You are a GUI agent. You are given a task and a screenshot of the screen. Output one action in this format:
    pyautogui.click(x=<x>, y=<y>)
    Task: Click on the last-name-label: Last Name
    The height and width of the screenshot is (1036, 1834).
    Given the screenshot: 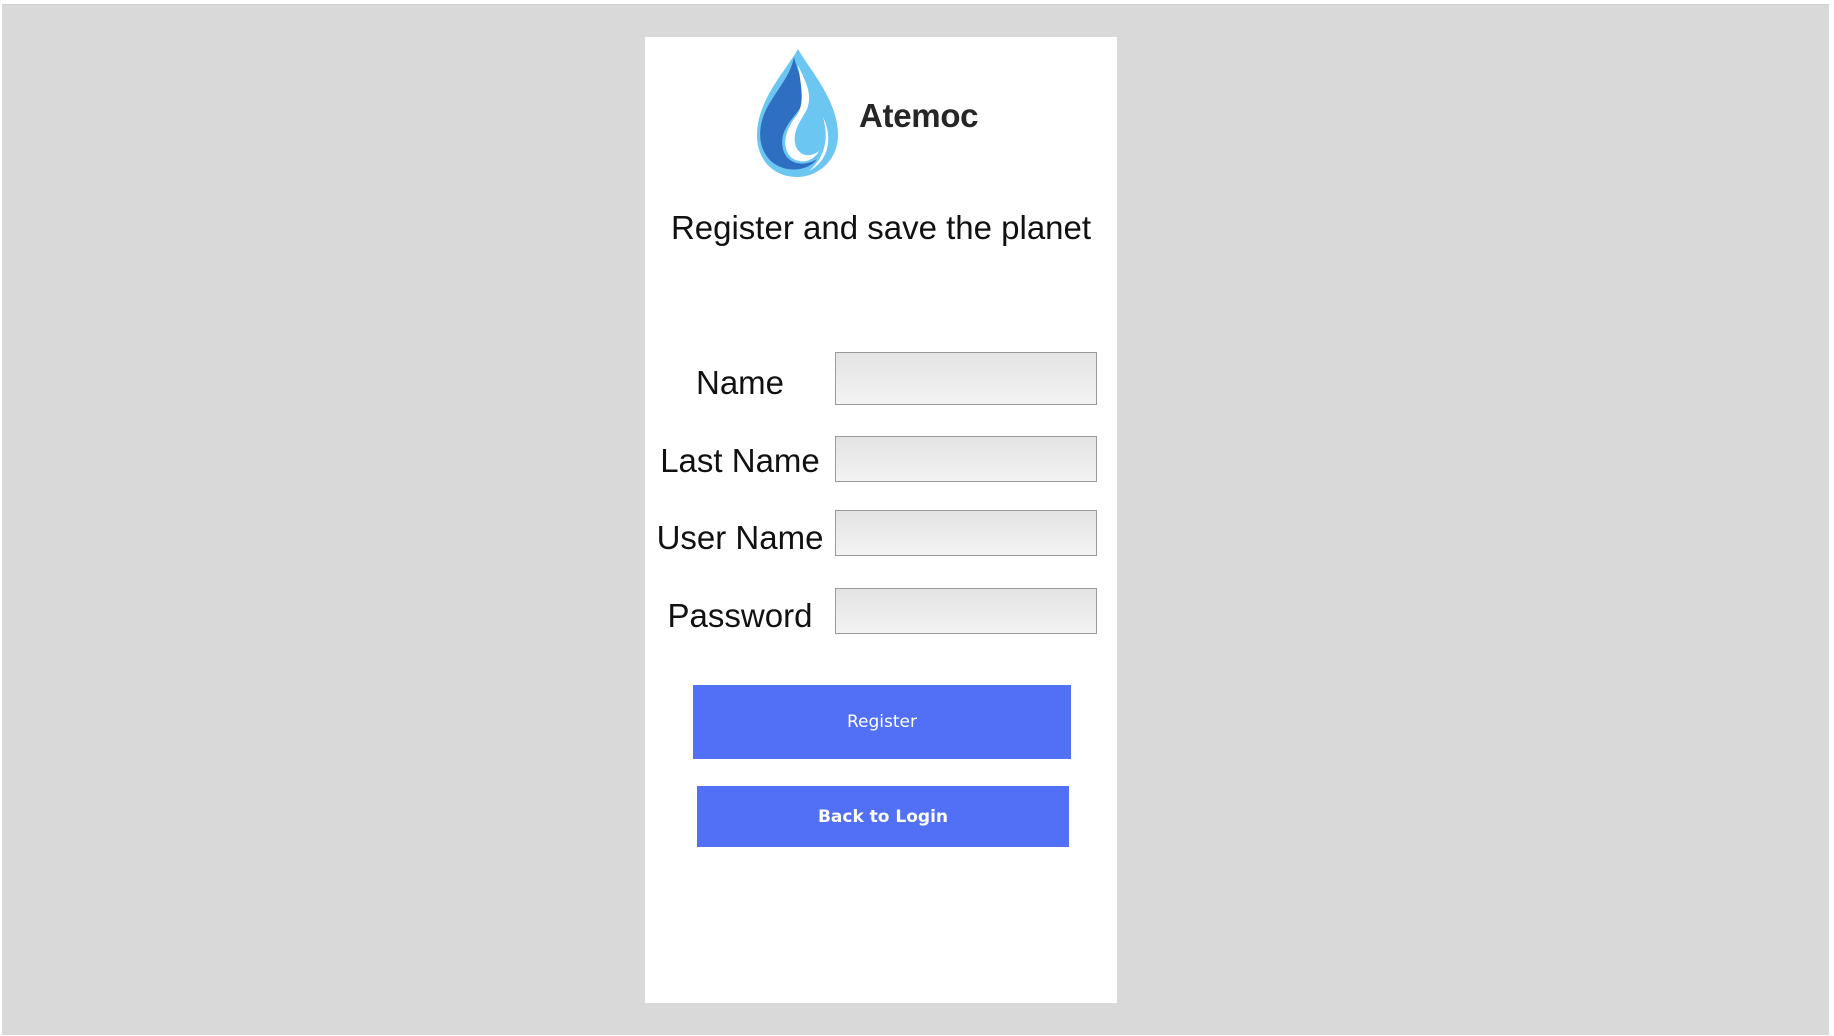 What is the action you would take?
    pyautogui.click(x=740, y=460)
    